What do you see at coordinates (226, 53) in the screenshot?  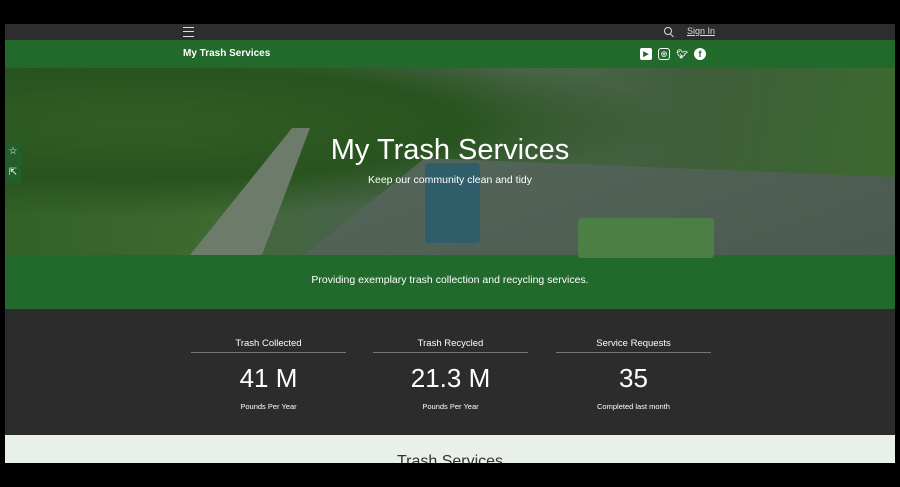 I see `site-title: My Trash Services` at bounding box center [226, 53].